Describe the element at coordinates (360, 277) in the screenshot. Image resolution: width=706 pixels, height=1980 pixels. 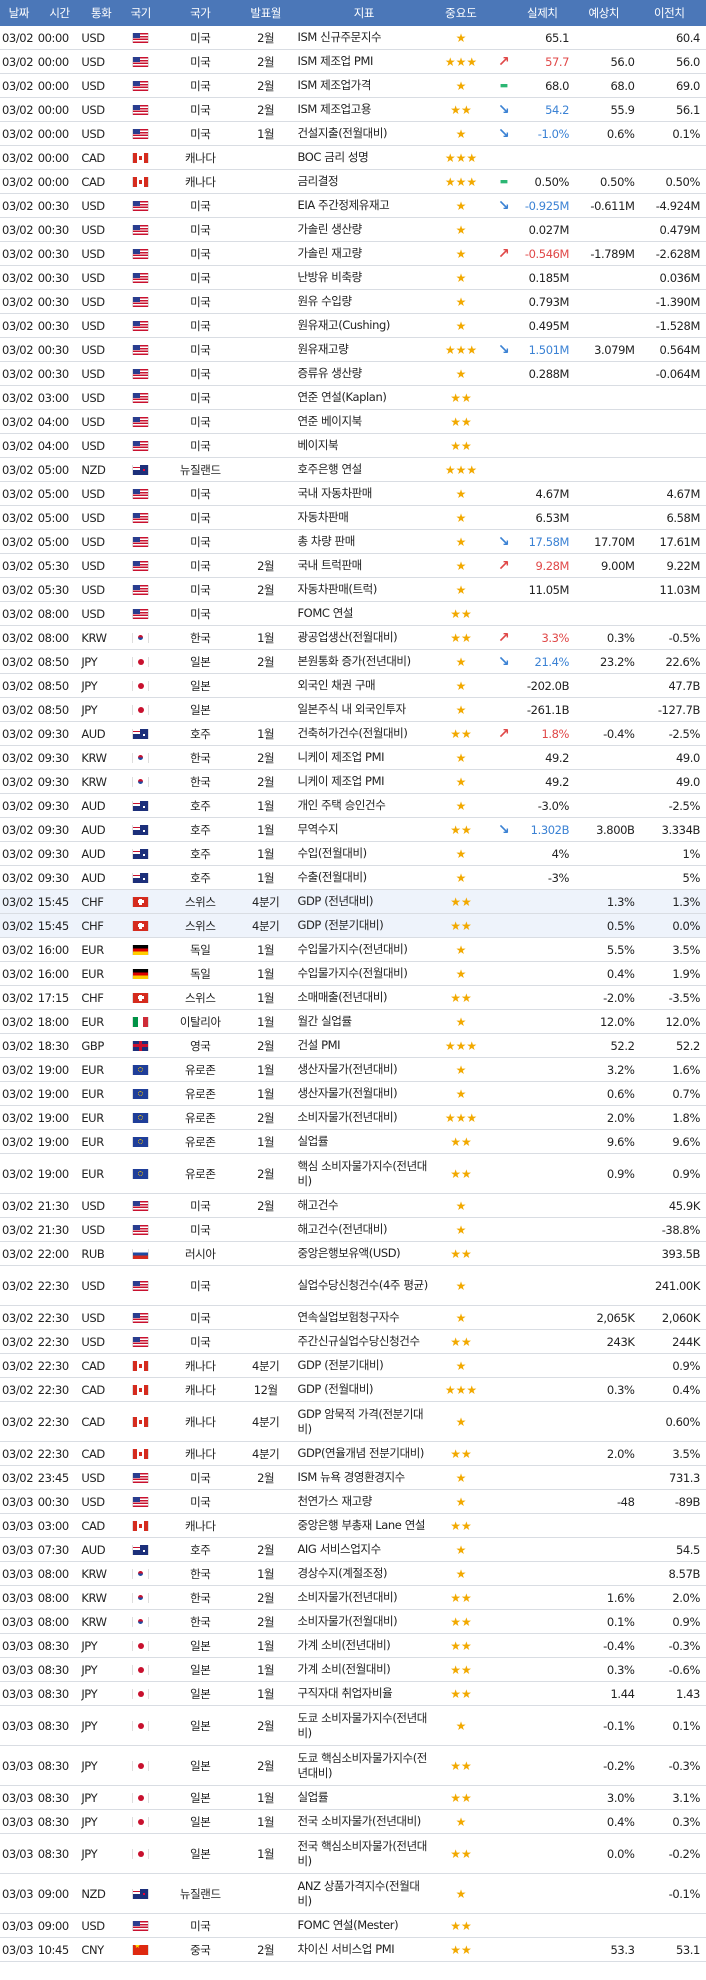
I see `cell-indicator: 난방유 비축량` at that location.